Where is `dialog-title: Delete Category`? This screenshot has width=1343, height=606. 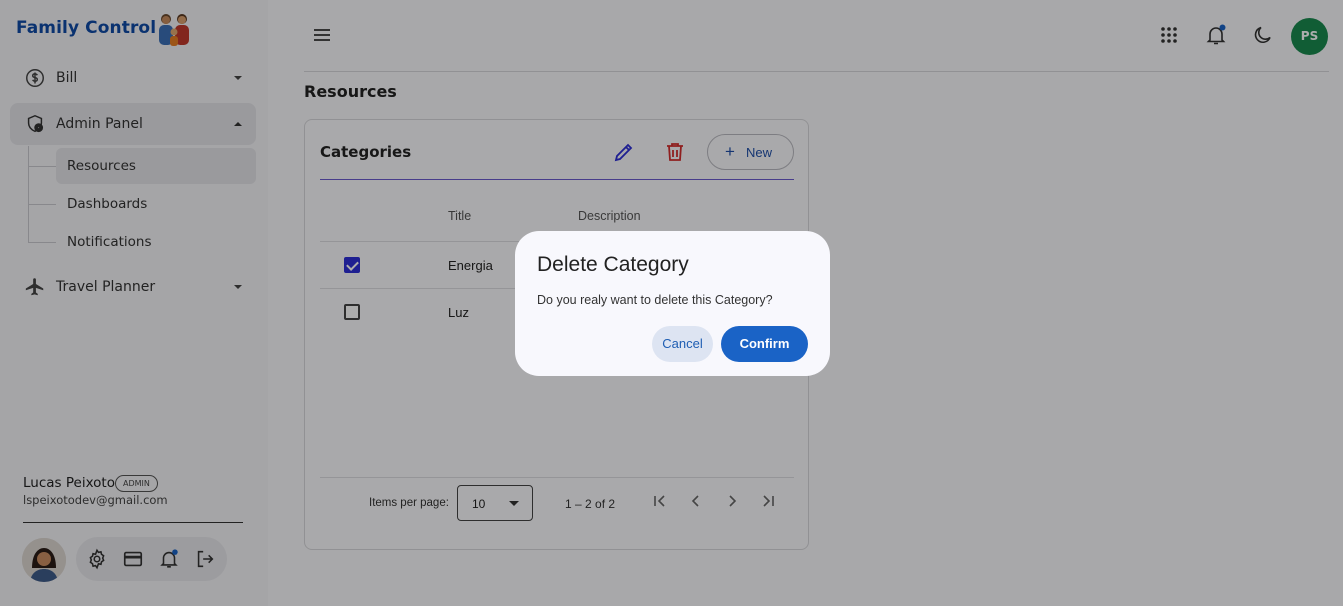 dialog-title: Delete Category is located at coordinates (613, 264).